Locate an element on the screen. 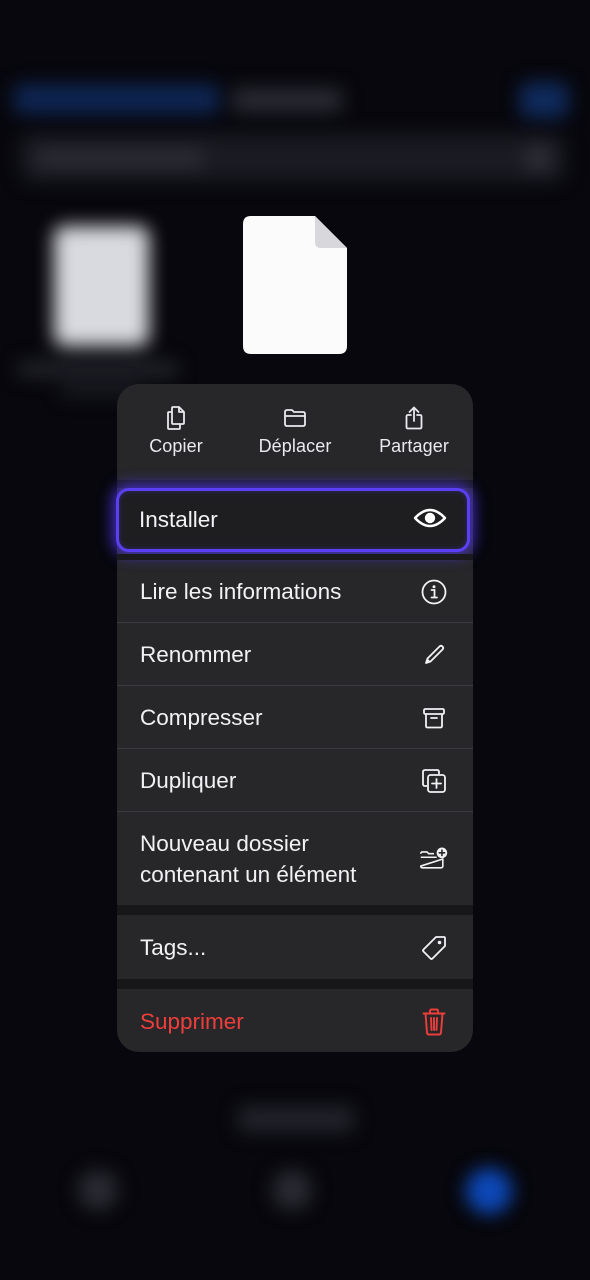 The height and width of the screenshot is (1280, 590). share-button: Partager is located at coordinates (414, 432).